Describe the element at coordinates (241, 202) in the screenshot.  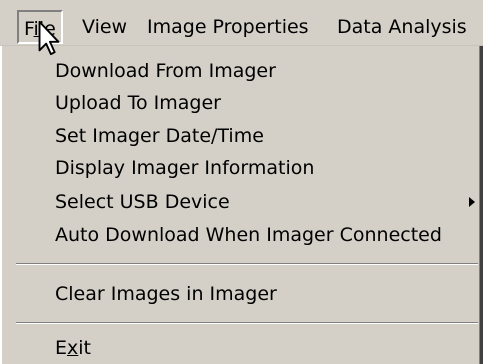
I see `menu-item-select-usb-device: Select USB Device` at that location.